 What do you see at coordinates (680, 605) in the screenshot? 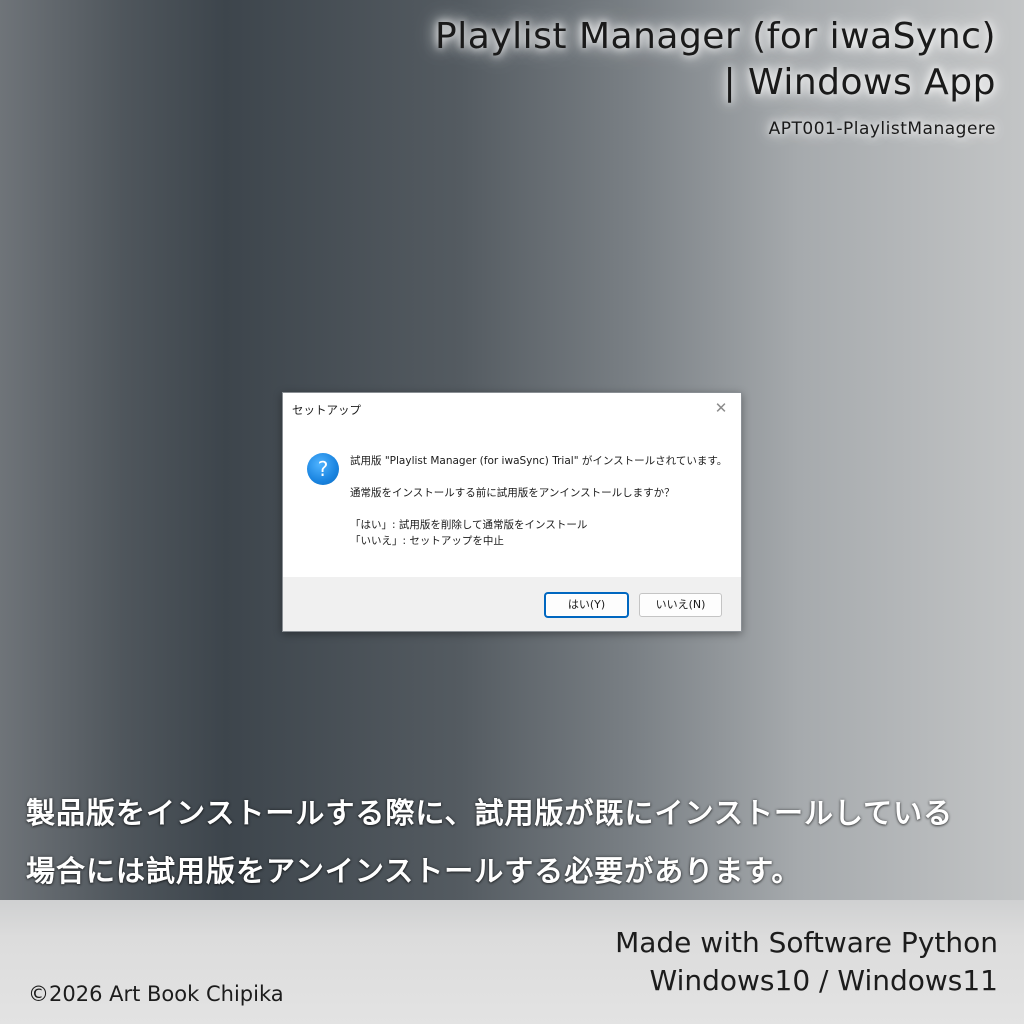
I see `no-button: いいえ(N)` at bounding box center [680, 605].